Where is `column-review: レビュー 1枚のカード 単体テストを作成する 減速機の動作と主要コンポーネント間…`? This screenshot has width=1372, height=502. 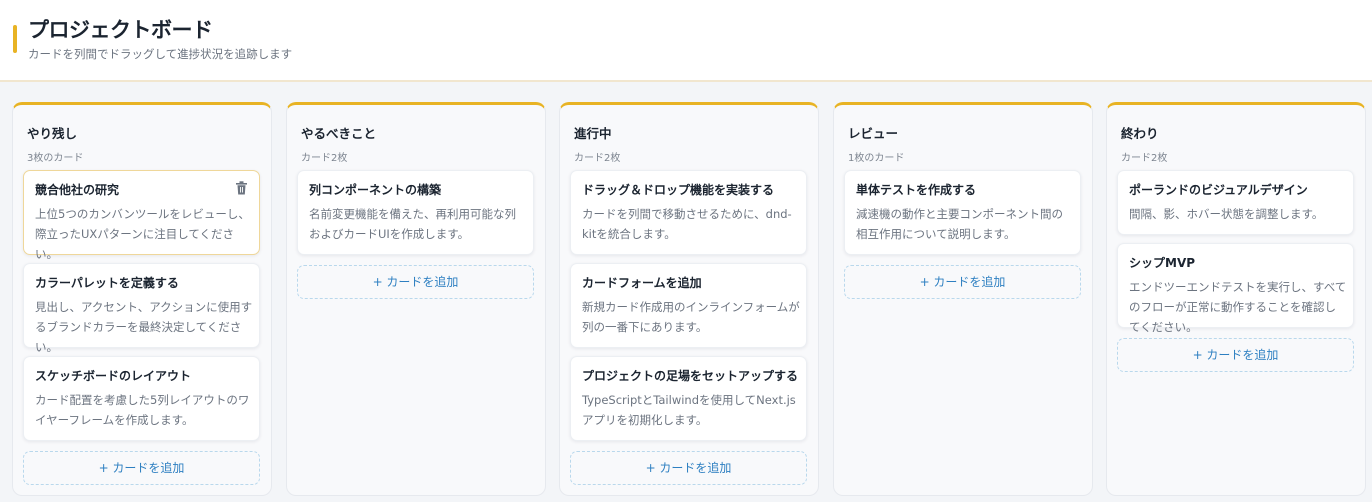
column-review: レビュー 1枚のカード 単体テストを作成する 減速機の動作と主要コンポーネント間… is located at coordinates (963, 299).